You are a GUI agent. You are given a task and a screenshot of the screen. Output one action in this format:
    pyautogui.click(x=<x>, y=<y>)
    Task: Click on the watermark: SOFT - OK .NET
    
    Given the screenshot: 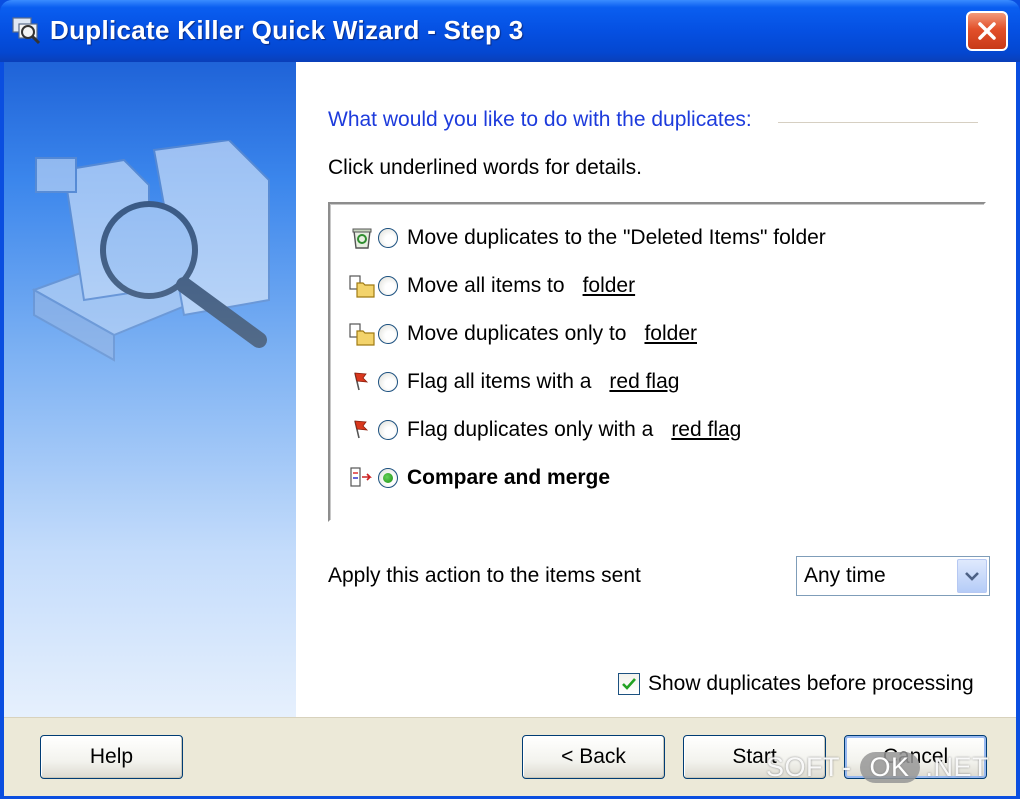 What is the action you would take?
    pyautogui.click(x=877, y=767)
    